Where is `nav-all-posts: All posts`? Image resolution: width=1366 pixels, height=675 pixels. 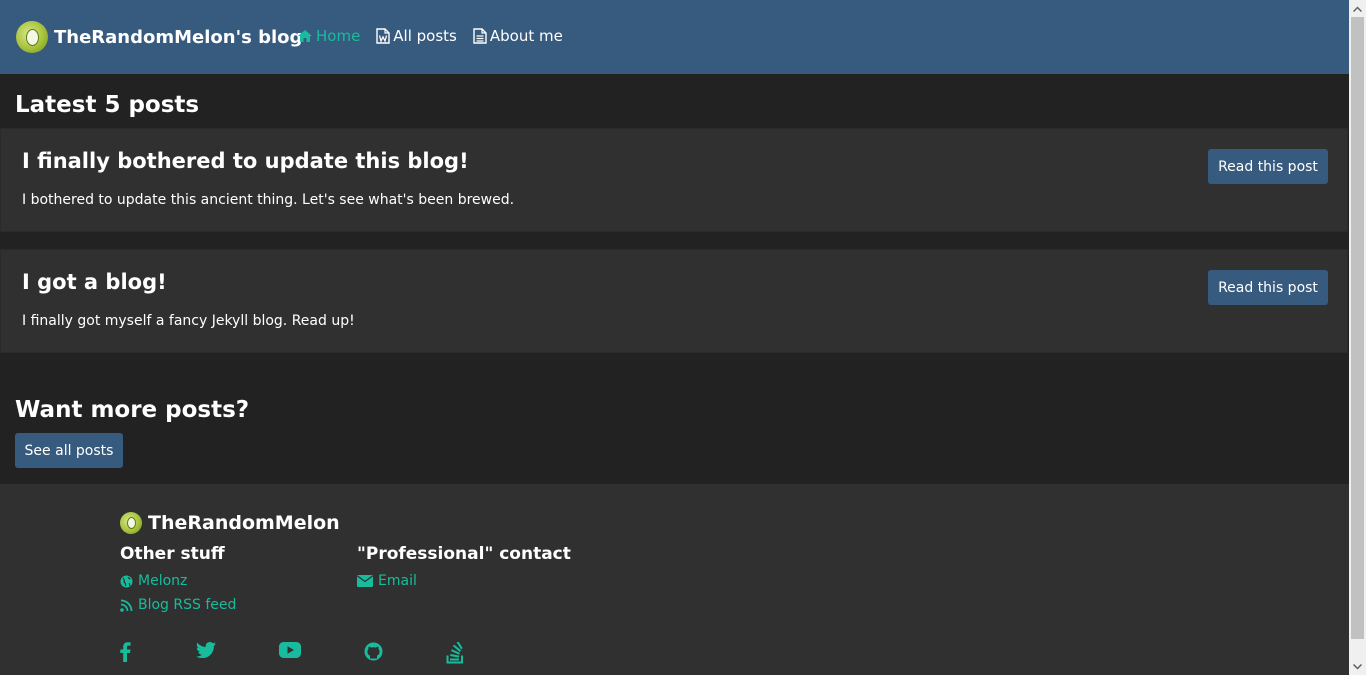
nav-all-posts: All posts is located at coordinates (416, 36).